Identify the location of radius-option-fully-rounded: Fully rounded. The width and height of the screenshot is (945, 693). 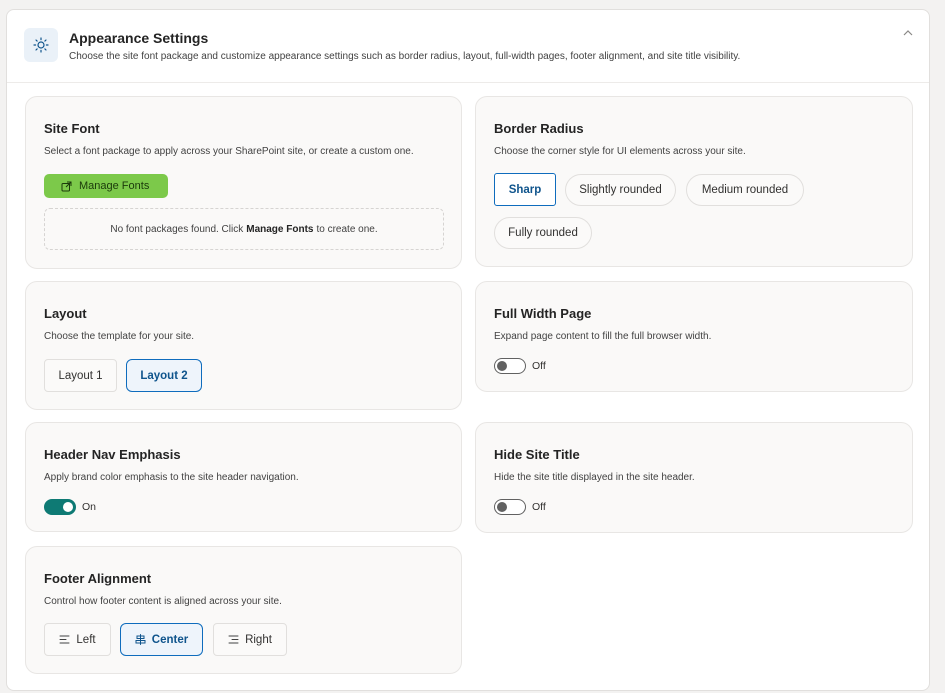
(543, 233).